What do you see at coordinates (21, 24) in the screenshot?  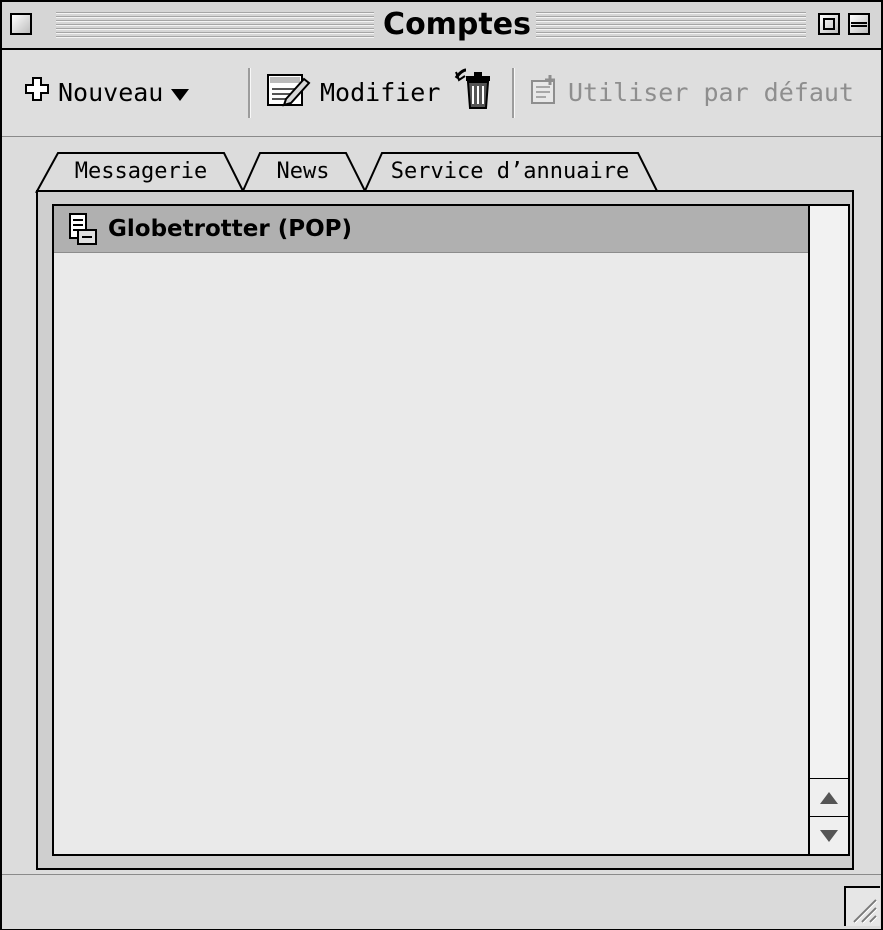 I see `close-box` at bounding box center [21, 24].